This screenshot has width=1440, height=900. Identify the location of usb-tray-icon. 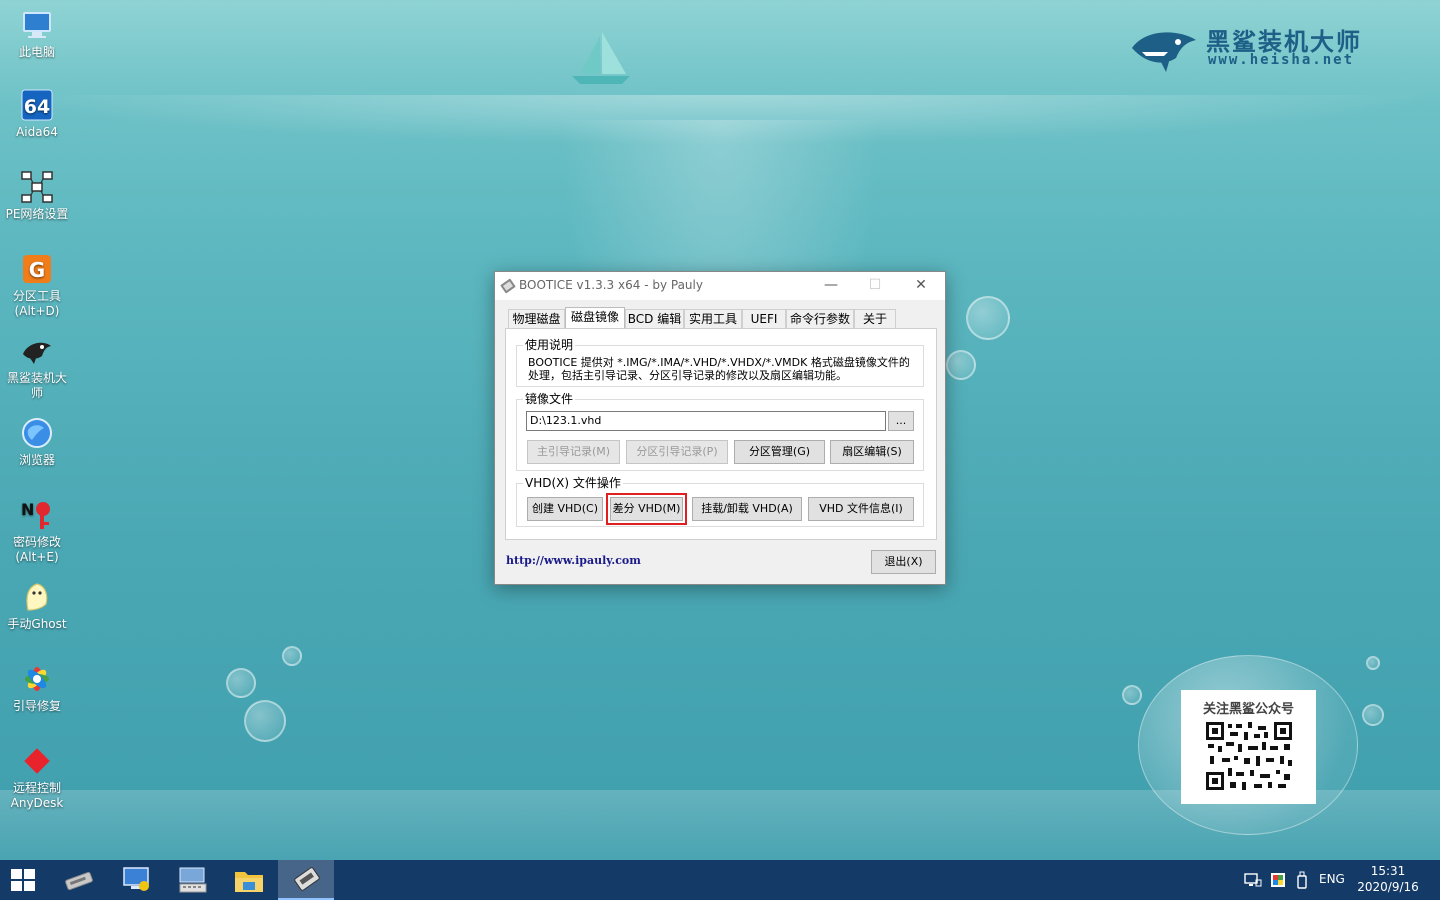
(1302, 880).